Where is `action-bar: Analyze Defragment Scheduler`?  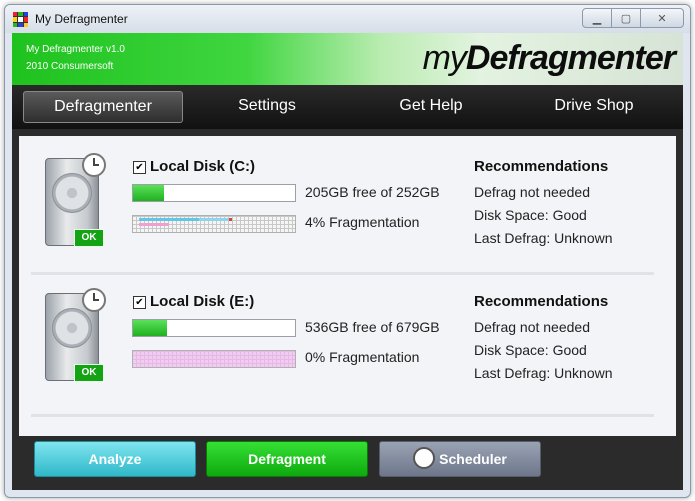
action-bar: Analyze Defragment Scheduler is located at coordinates (347, 463).